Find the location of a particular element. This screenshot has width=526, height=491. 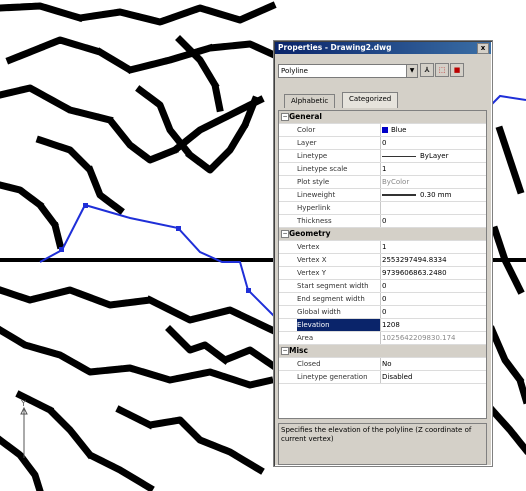

category-misc: − Misc is located at coordinates (382, 351).